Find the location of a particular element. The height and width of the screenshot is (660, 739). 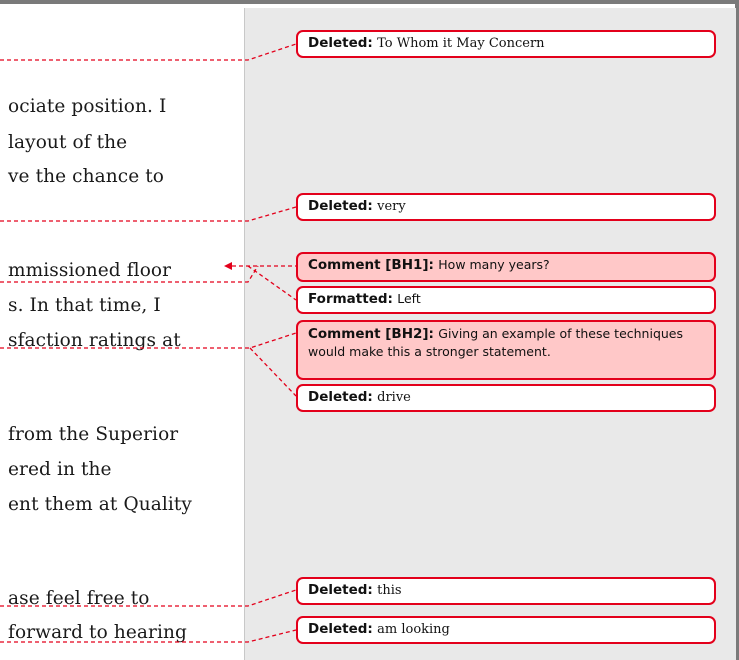

comment-balloon: Comment [BH1]: How many years? is located at coordinates (506, 267).